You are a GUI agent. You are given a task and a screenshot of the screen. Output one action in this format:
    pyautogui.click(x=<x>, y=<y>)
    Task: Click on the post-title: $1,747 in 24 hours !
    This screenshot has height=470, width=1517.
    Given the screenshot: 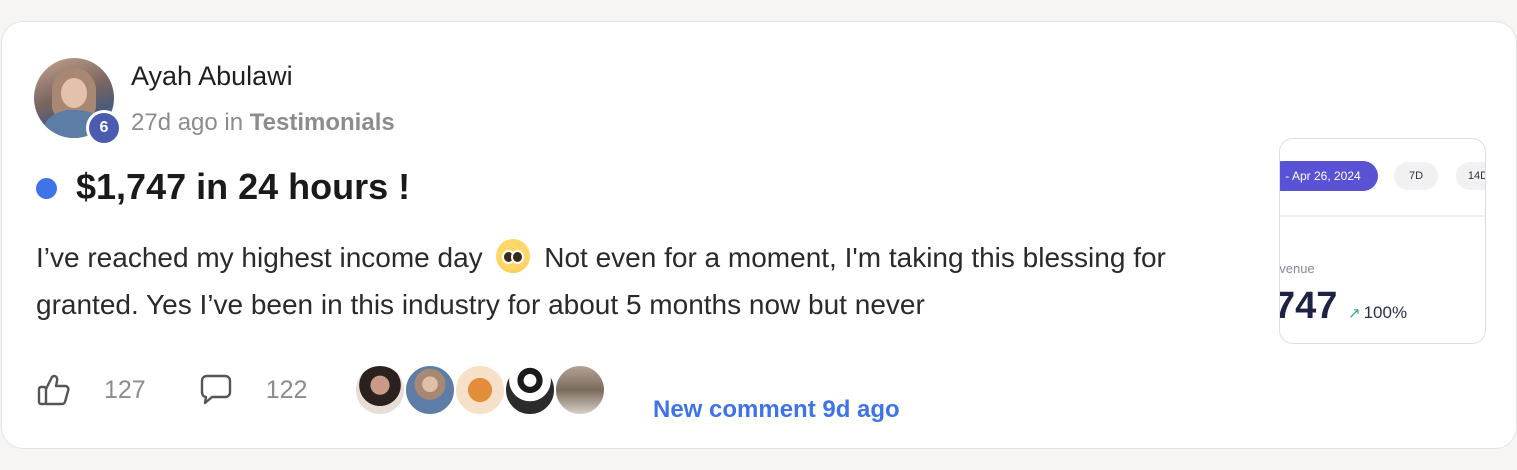 What is the action you would take?
    pyautogui.click(x=243, y=187)
    